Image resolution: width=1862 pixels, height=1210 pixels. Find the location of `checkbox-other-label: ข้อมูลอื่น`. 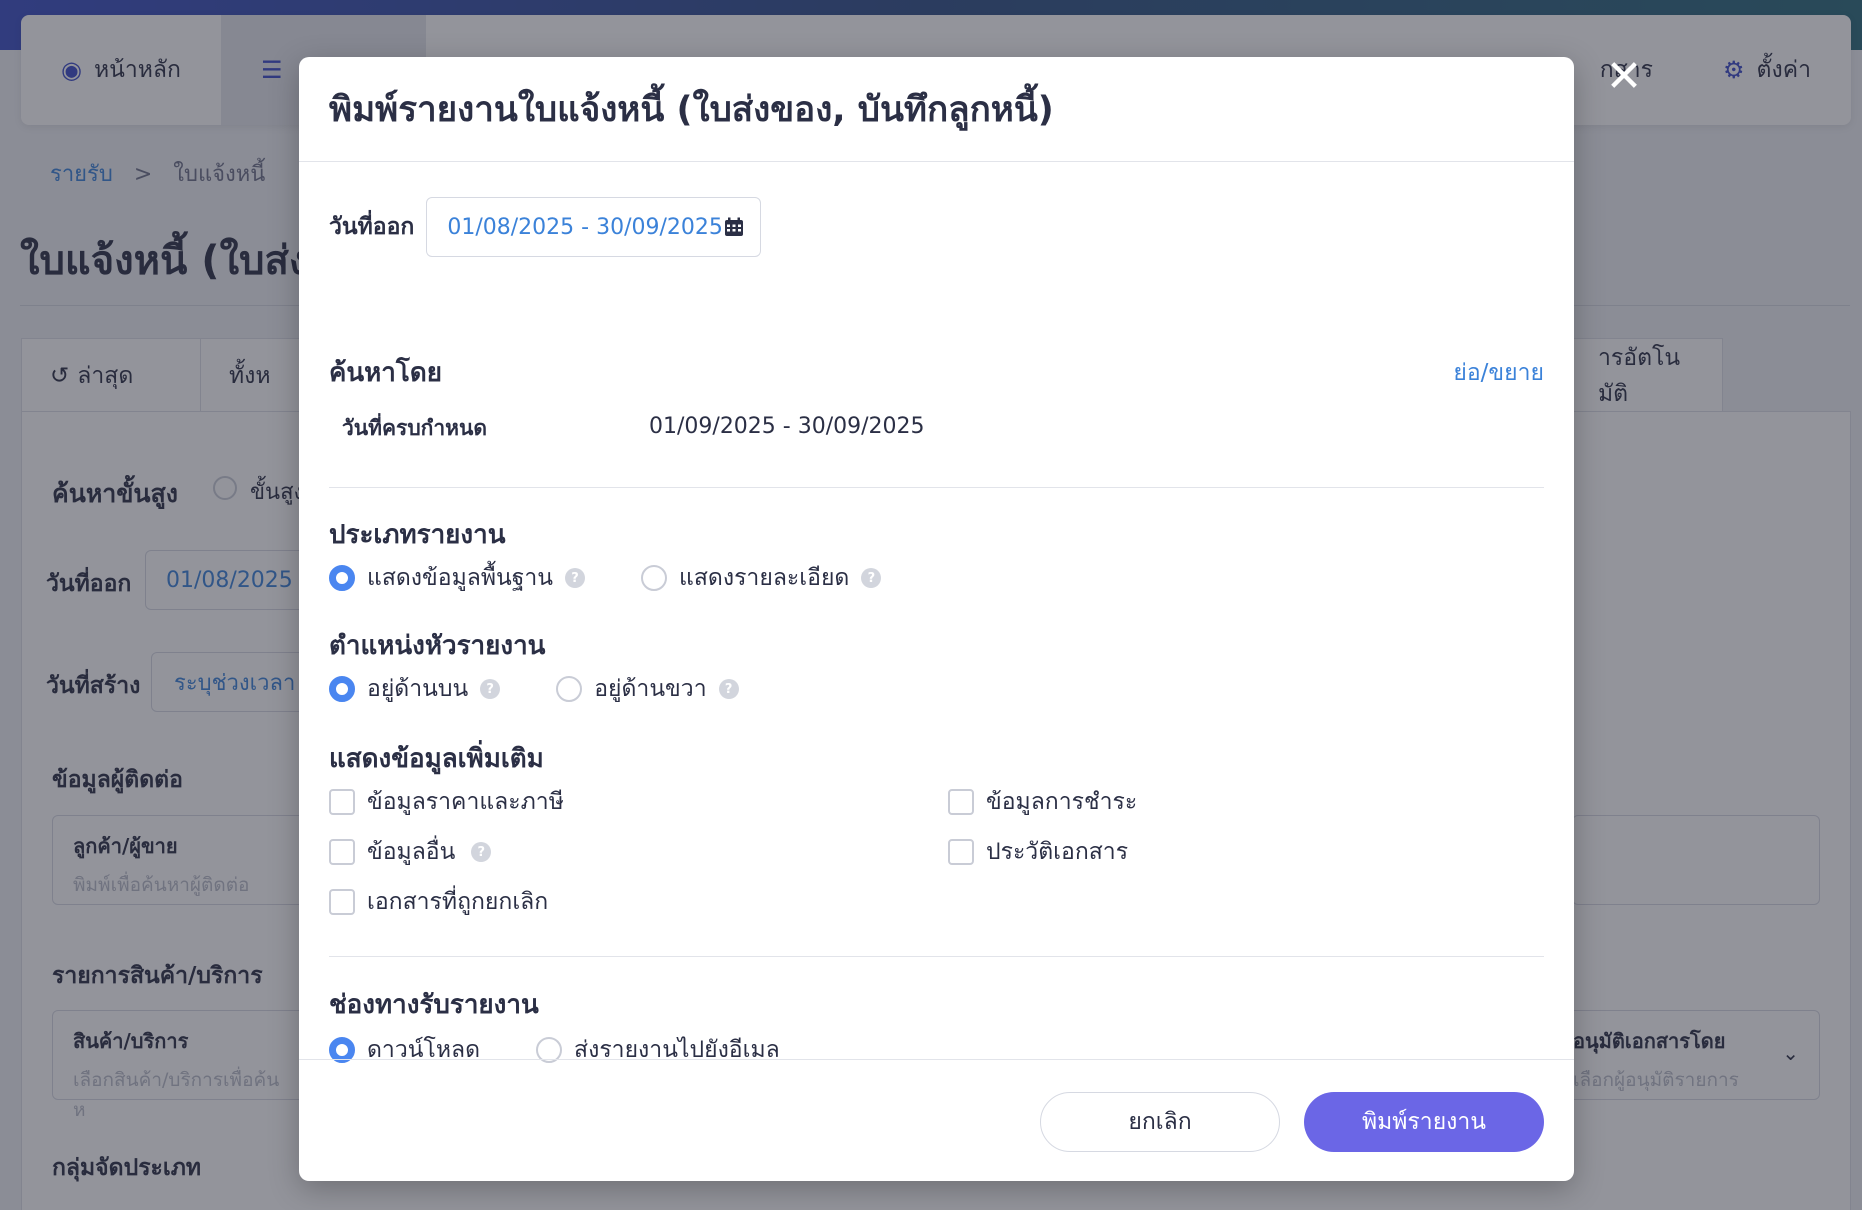

checkbox-other-label: ข้อมูลอื่น is located at coordinates (411, 852).